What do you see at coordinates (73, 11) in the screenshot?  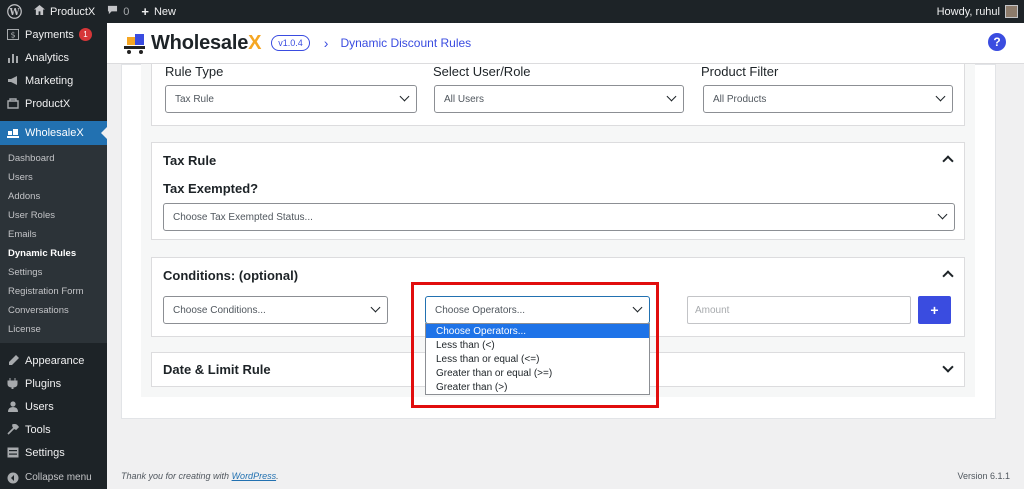 I see `site-name: ProductX` at bounding box center [73, 11].